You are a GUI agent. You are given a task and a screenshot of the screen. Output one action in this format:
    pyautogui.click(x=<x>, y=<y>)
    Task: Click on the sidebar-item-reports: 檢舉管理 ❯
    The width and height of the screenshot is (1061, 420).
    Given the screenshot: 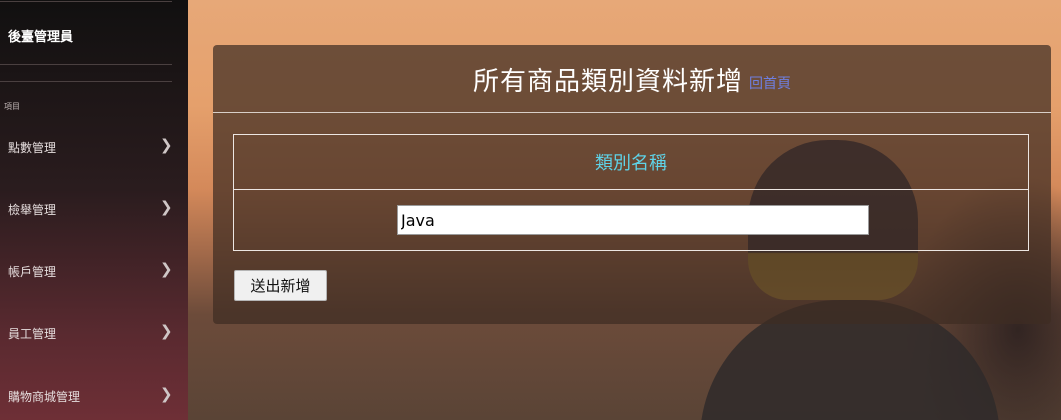 What is the action you would take?
    pyautogui.click(x=94, y=209)
    